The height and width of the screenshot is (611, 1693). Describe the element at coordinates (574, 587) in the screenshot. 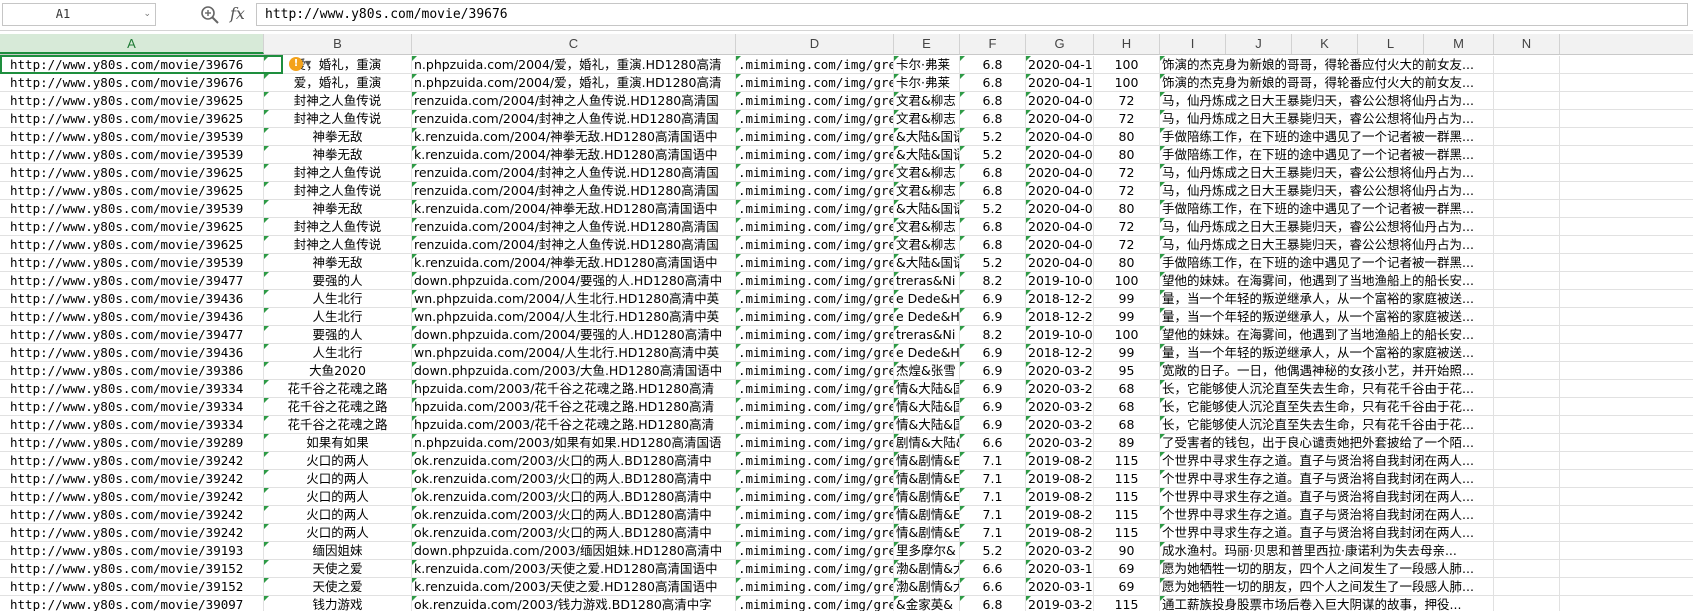

I see `cell-c: k.renzuida.com/2003/天使之爱.HD1280高清国语中` at that location.